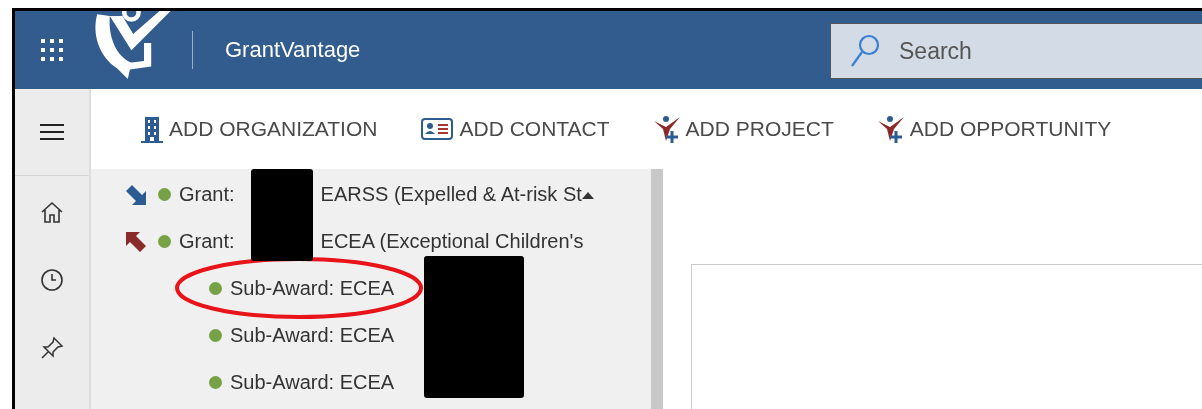 This screenshot has height=409, width=1202. What do you see at coordinates (259, 129) in the screenshot?
I see `toolbar-button: ADD ORGANIZATION` at bounding box center [259, 129].